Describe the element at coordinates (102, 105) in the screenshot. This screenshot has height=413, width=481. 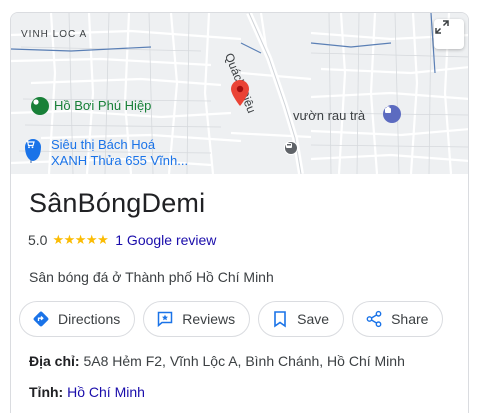
I see `pool-place-label: Hồ Bơi Phú Hiệp` at that location.